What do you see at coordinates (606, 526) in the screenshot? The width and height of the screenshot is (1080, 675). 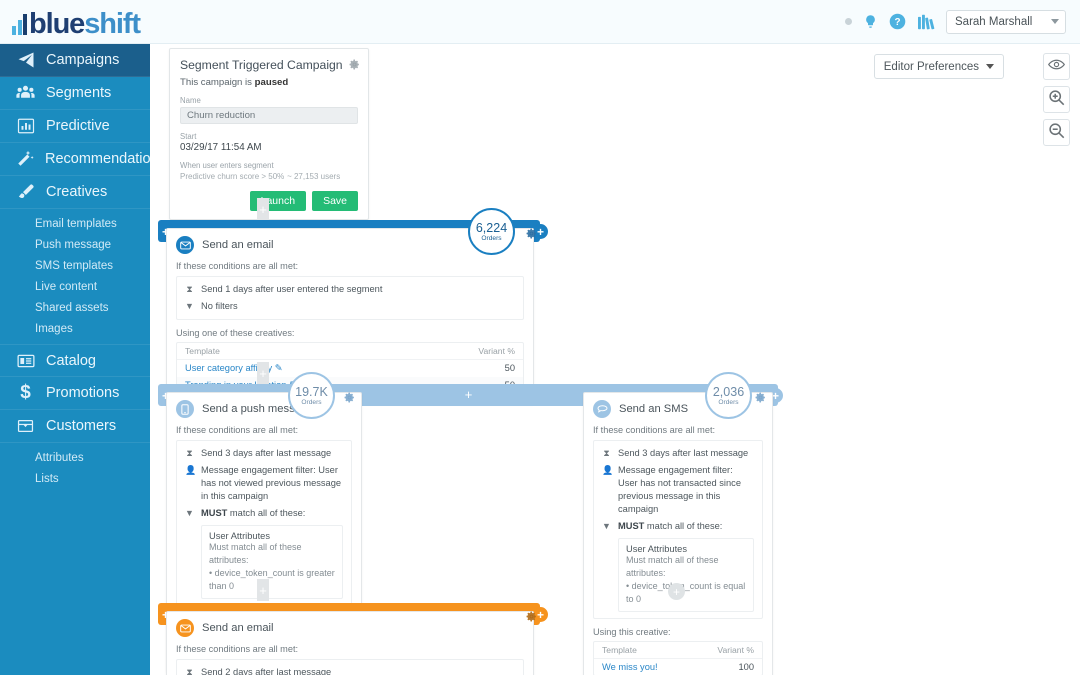 I see `filter-icon: ▼` at bounding box center [606, 526].